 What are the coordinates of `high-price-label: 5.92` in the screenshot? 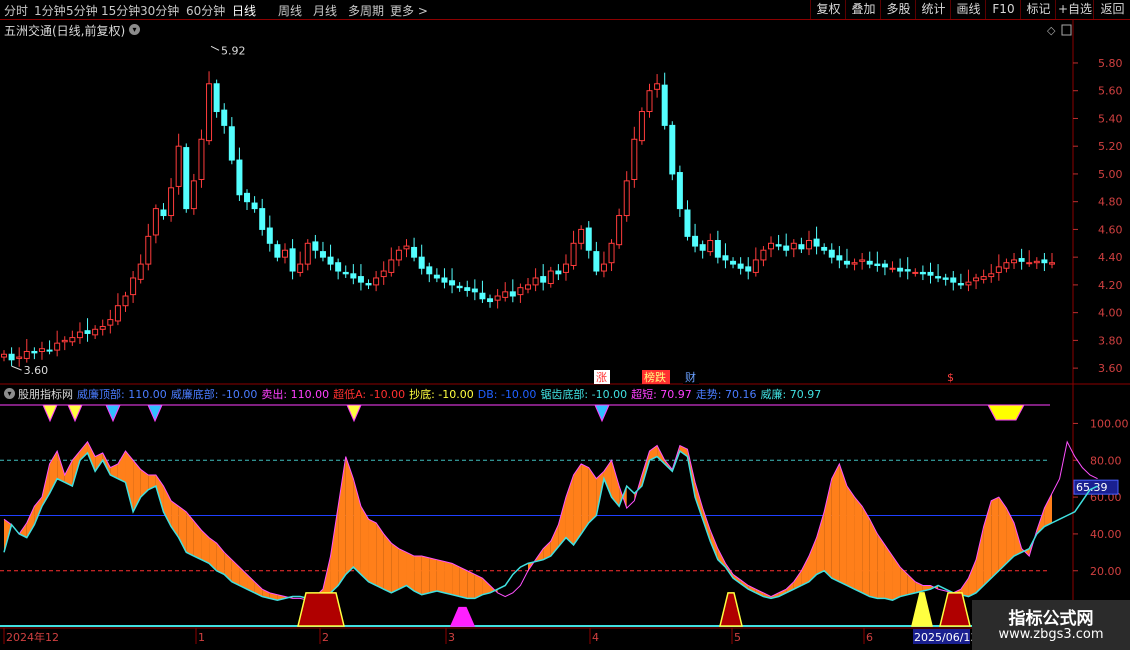 It's located at (233, 50).